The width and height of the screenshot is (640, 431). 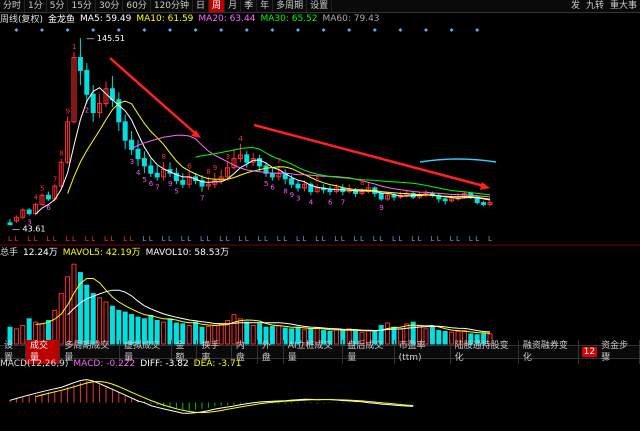 What do you see at coordinates (187, 253) in the screenshot?
I see `mavol10-value: MAVOL10: 58.53万` at bounding box center [187, 253].